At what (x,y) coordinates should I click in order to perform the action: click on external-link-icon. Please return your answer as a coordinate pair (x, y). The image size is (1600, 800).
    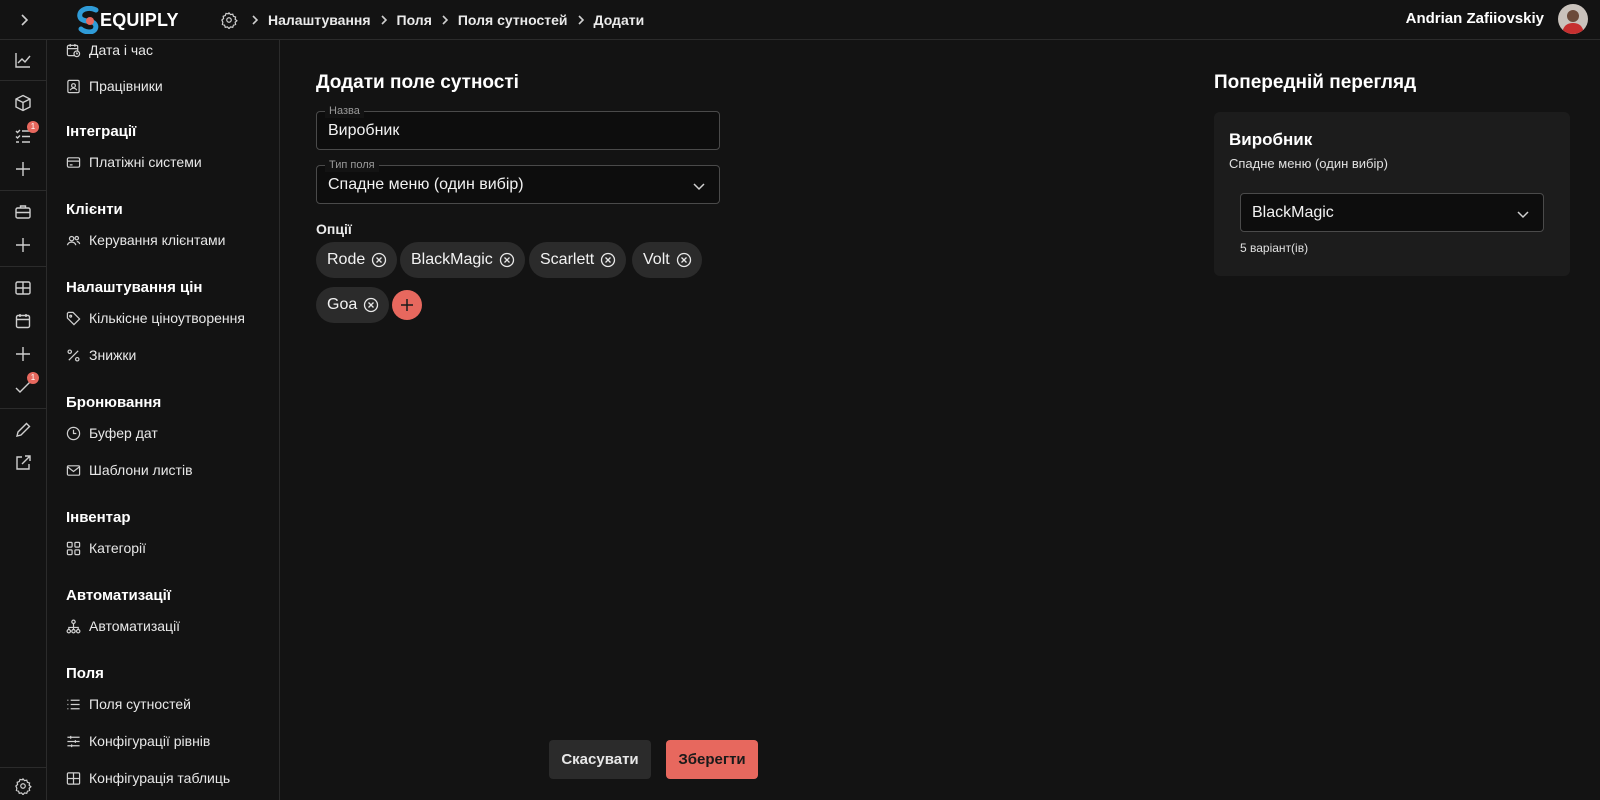
    Looking at the image, I should click on (23, 463).